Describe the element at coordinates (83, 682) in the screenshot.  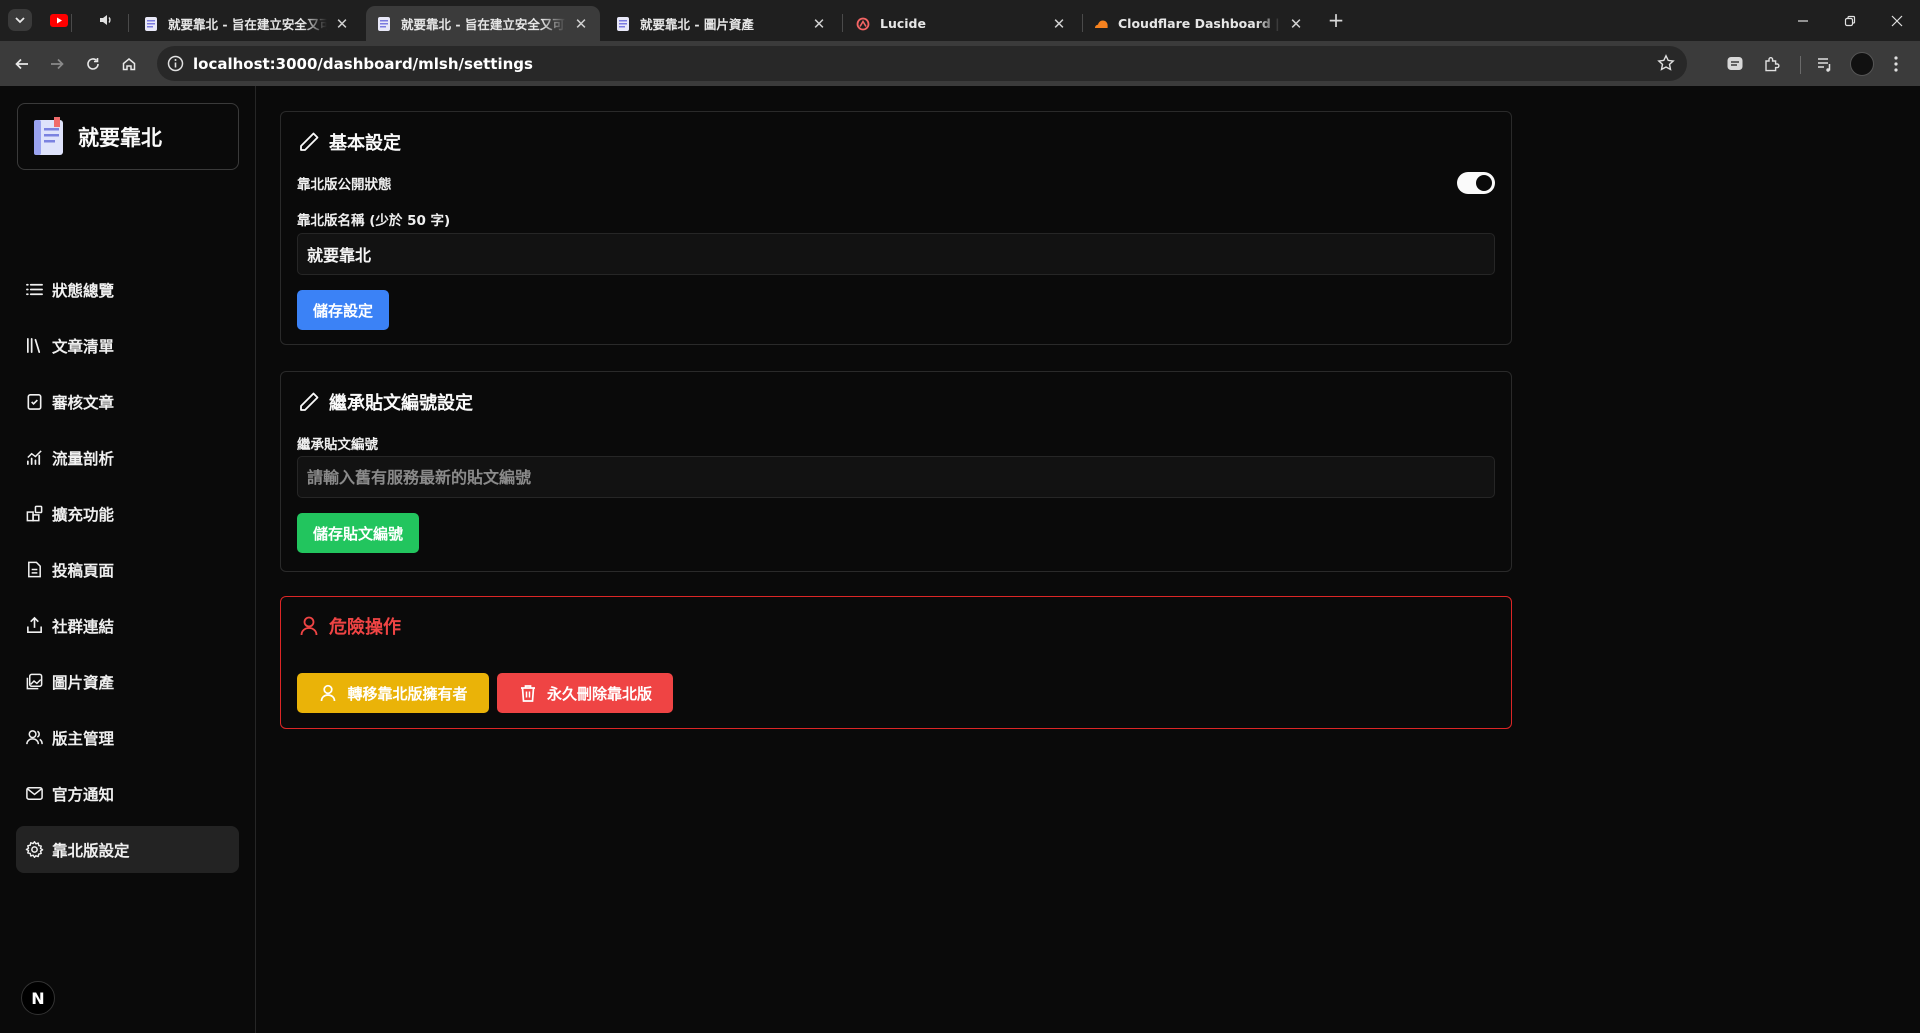
I see `sidebar-item-label: 圖片資產` at that location.